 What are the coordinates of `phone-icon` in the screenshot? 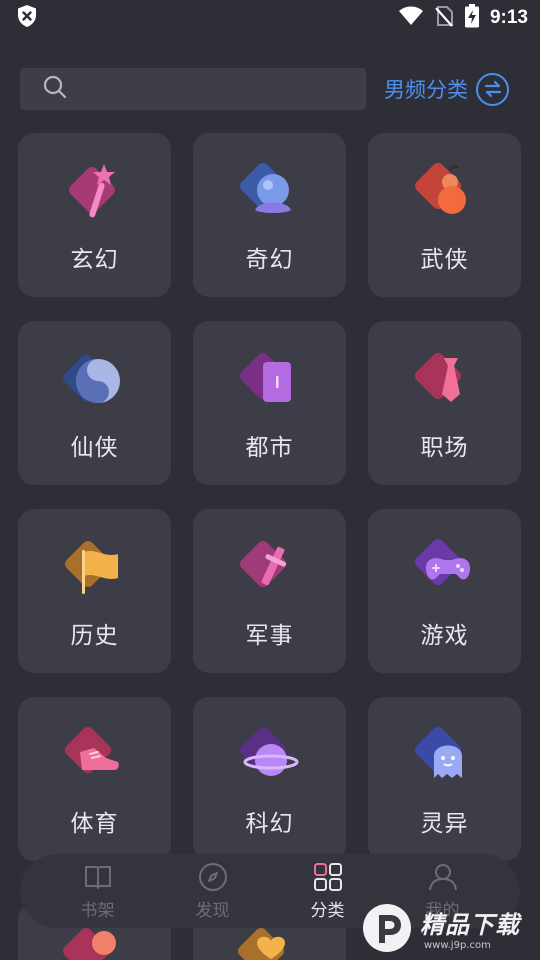 It's located at (270, 381).